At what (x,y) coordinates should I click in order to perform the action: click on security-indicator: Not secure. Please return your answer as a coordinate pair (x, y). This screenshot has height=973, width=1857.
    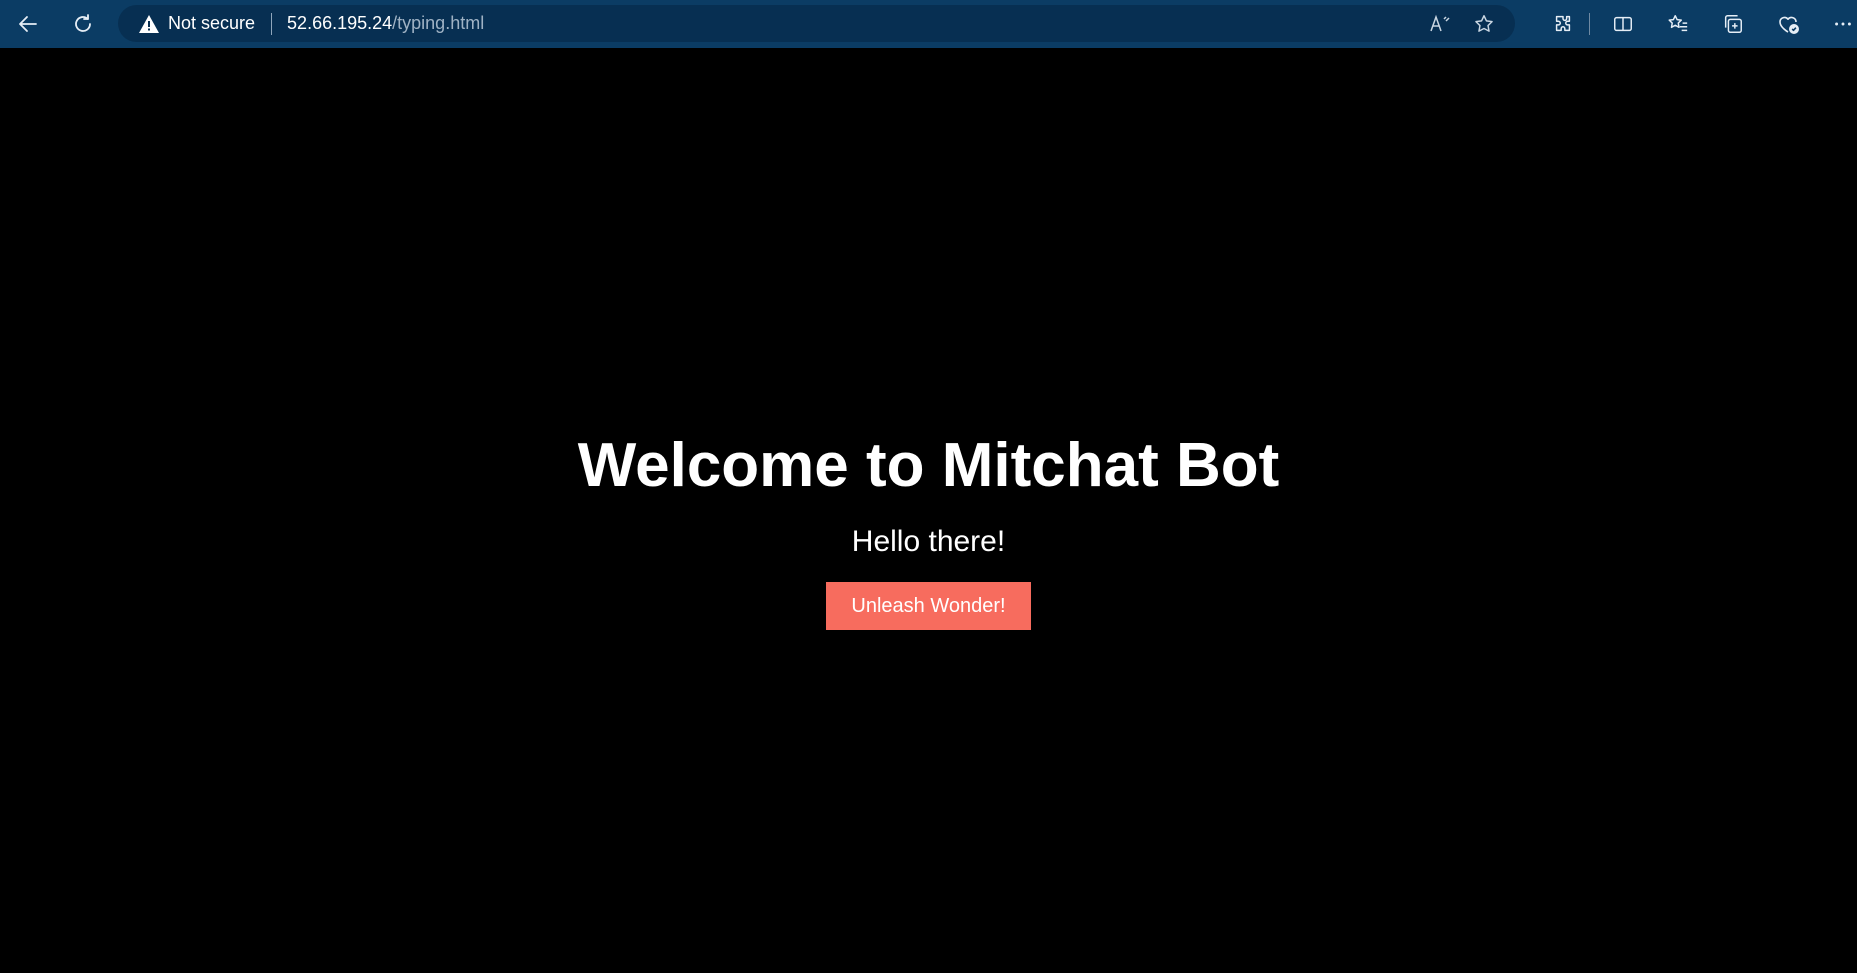
    Looking at the image, I should click on (196, 23).